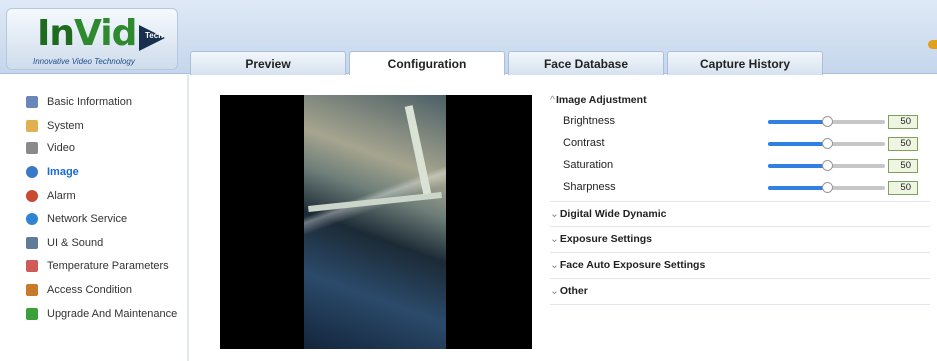  I want to click on sidebar-item-upgrade-maintenance: Upgrade And Maintenance, so click(101, 314).